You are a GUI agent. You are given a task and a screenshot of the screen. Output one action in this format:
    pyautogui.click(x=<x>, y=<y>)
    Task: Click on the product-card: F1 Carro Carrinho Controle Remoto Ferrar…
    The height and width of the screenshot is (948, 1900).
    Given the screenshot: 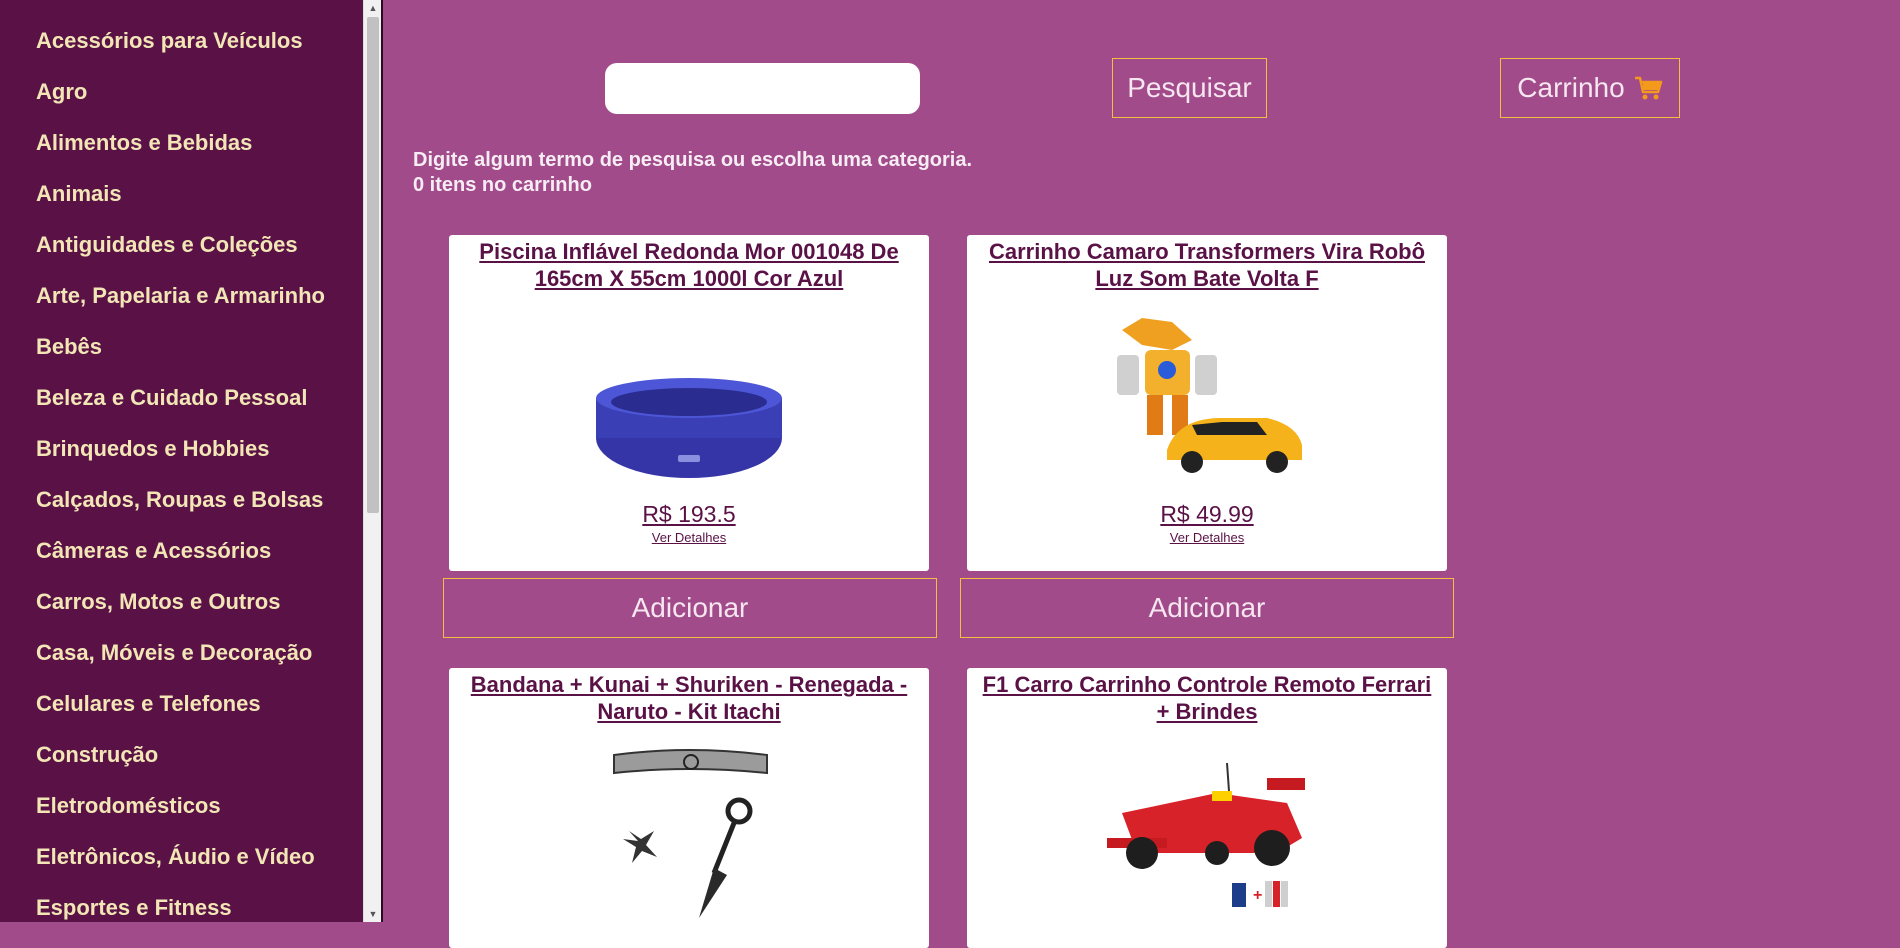 What is the action you would take?
    pyautogui.click(x=1207, y=808)
    